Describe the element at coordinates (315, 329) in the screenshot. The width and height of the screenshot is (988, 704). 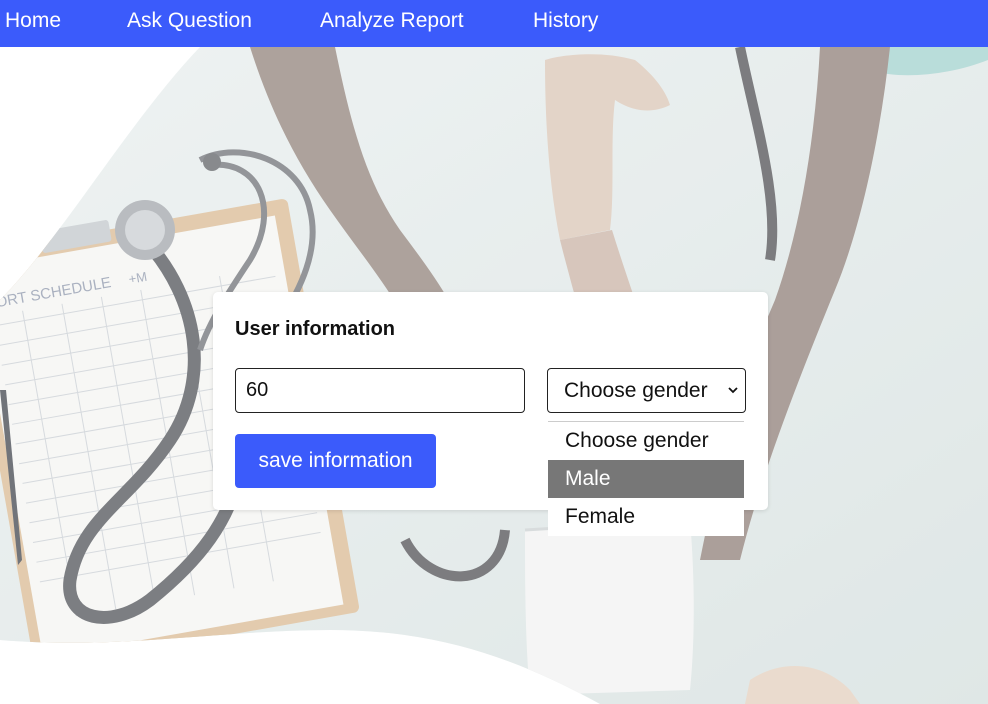
I see `user-info-title: User information` at that location.